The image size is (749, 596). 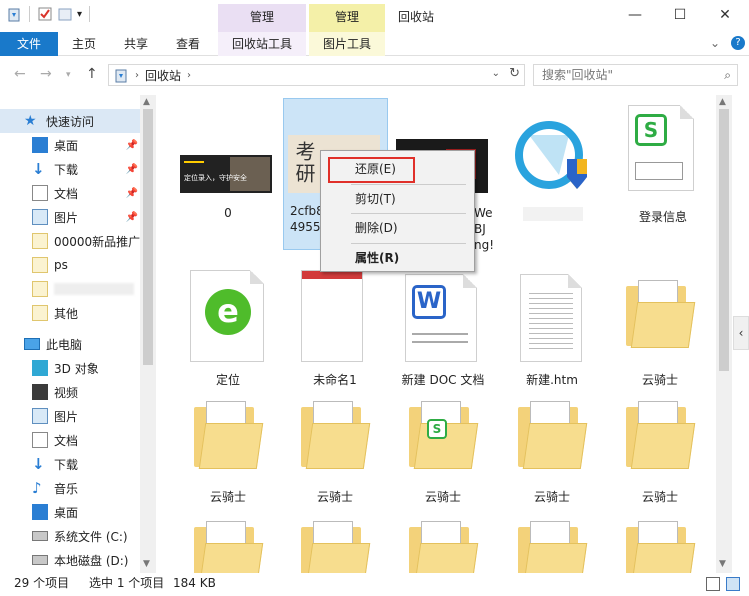 I want to click on sidebar-item-drive-d: 本地磁盘 (D:), so click(x=70, y=560).